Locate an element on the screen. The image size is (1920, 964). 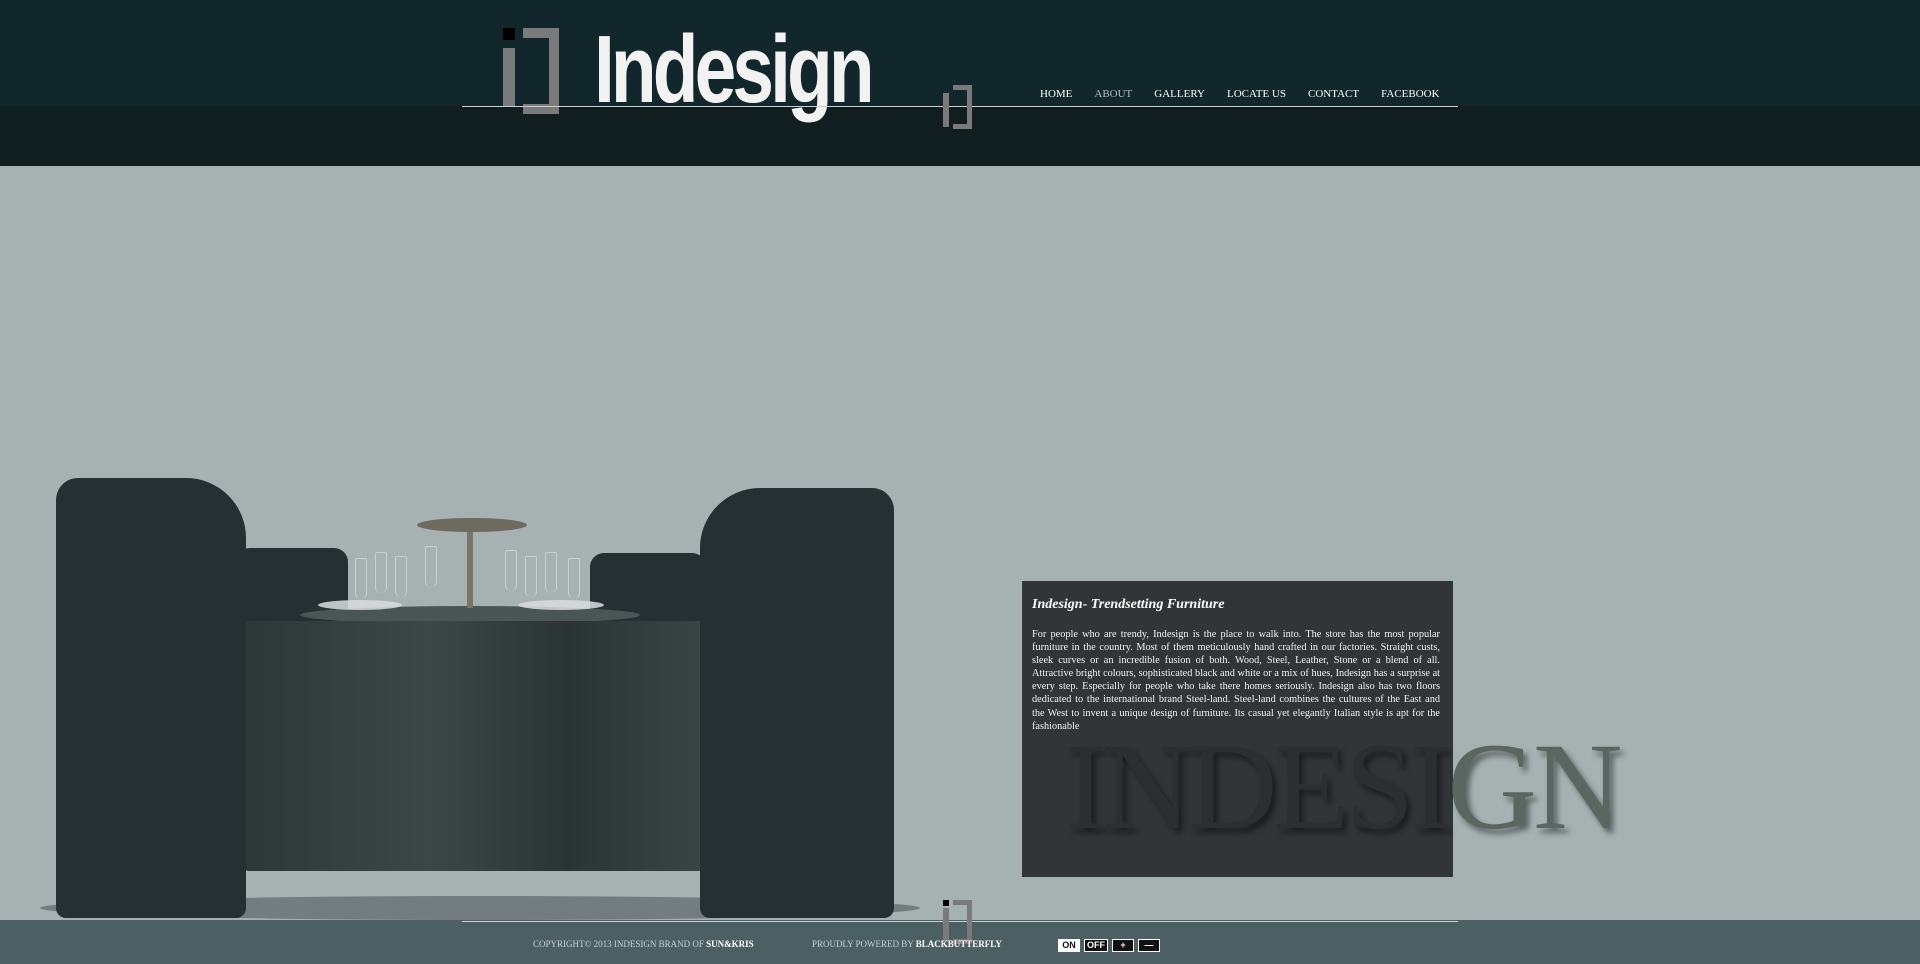
logo-text: Indesign is located at coordinates (734, 70).